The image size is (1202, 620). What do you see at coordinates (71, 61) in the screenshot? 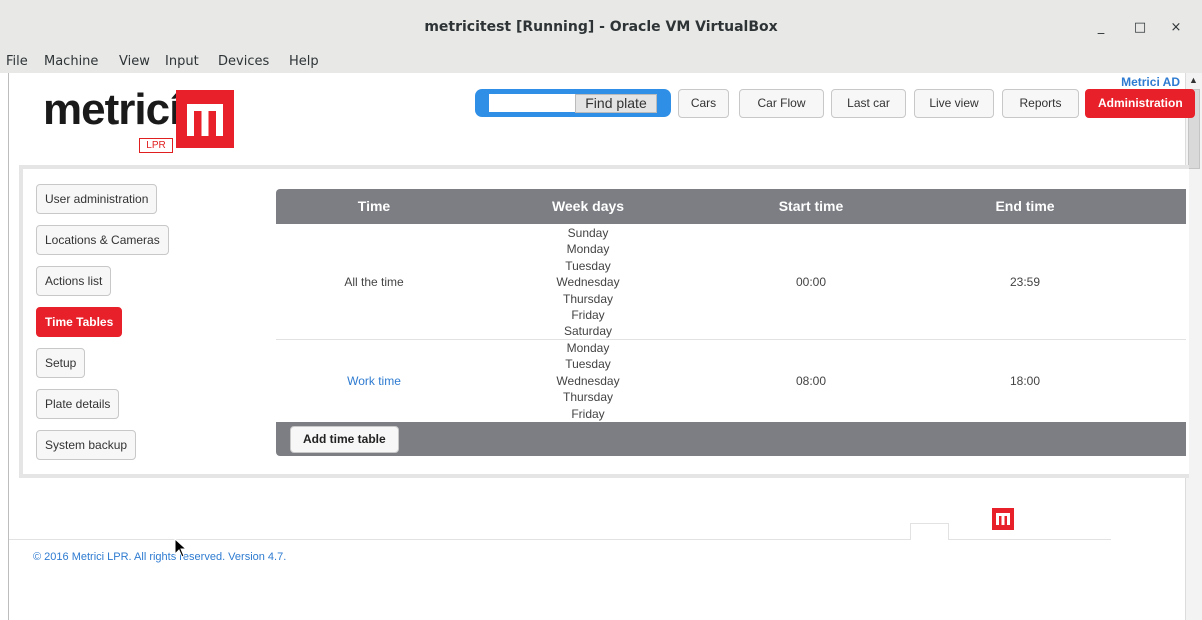
I see `menu-machine: Machine` at bounding box center [71, 61].